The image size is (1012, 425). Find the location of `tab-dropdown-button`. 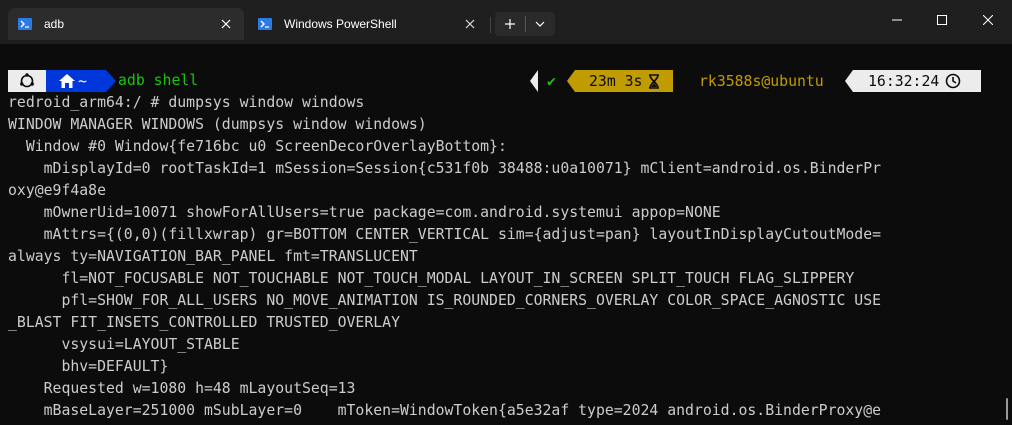

tab-dropdown-button is located at coordinates (540, 24).